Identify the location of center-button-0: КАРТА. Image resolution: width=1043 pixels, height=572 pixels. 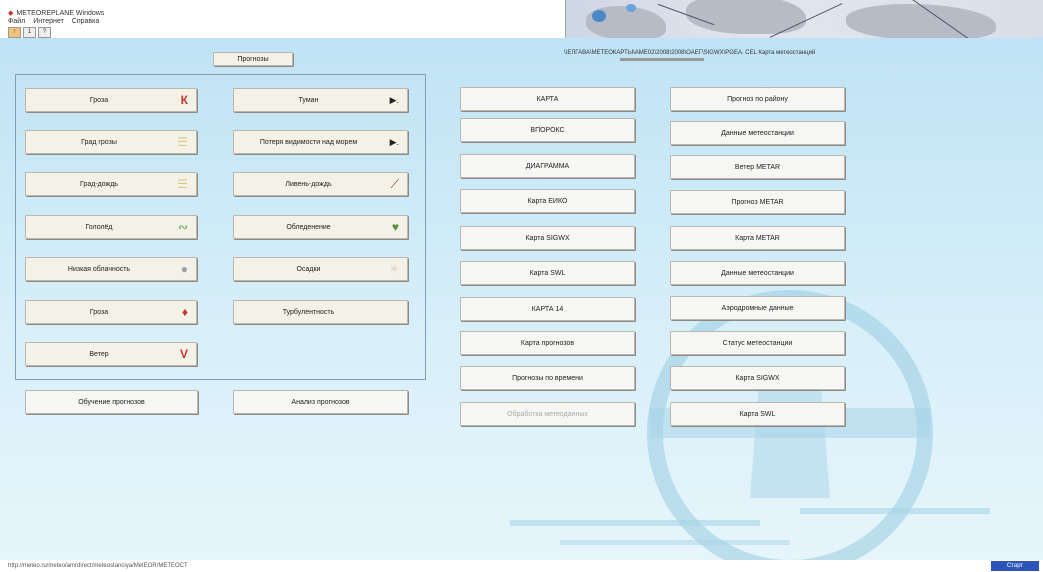
(547, 99).